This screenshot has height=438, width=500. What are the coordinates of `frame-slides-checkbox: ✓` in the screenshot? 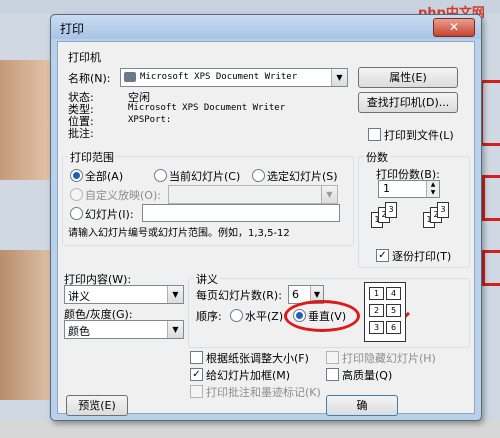 It's located at (196, 374).